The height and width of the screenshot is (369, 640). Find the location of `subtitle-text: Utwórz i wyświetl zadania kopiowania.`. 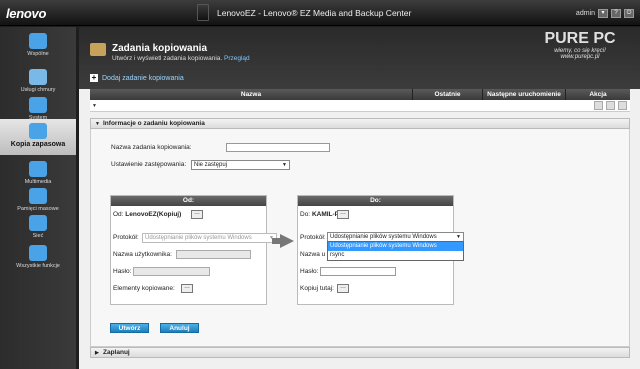

subtitle-text: Utwórz i wyświetl zadania kopiowania. is located at coordinates (167, 58).